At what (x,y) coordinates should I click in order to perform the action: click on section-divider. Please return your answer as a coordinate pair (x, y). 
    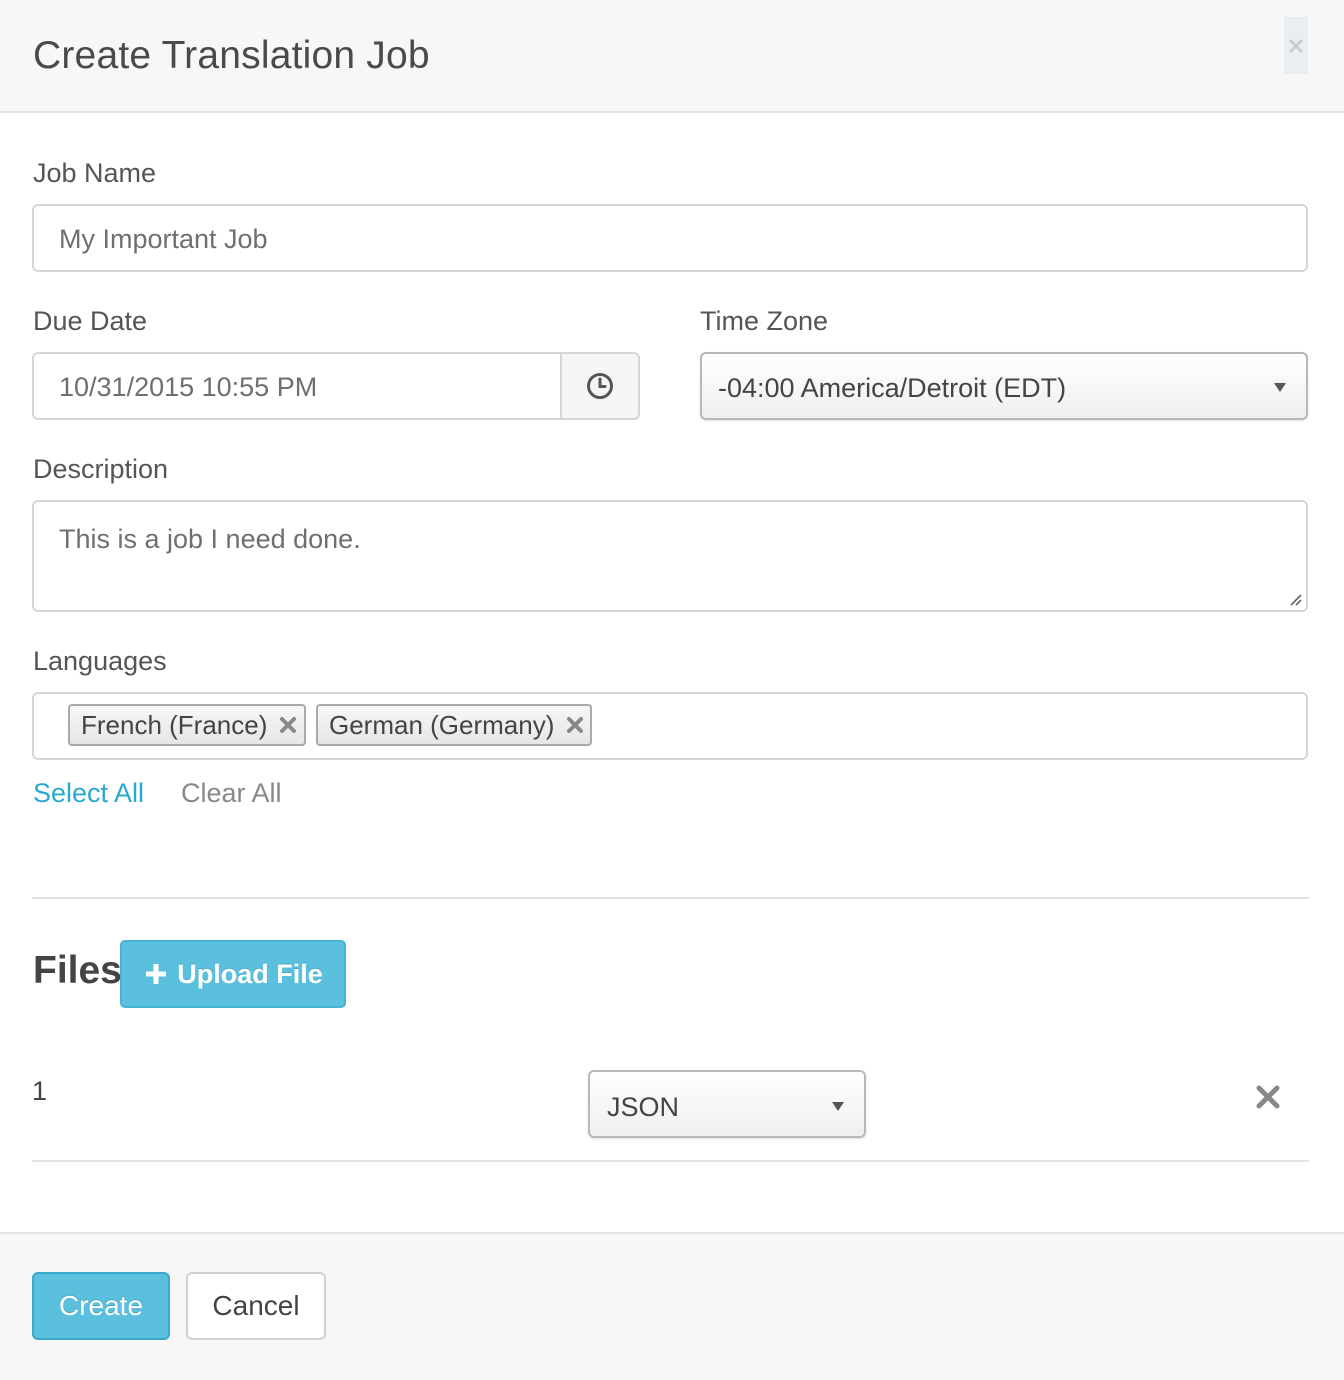
    Looking at the image, I should click on (670, 898).